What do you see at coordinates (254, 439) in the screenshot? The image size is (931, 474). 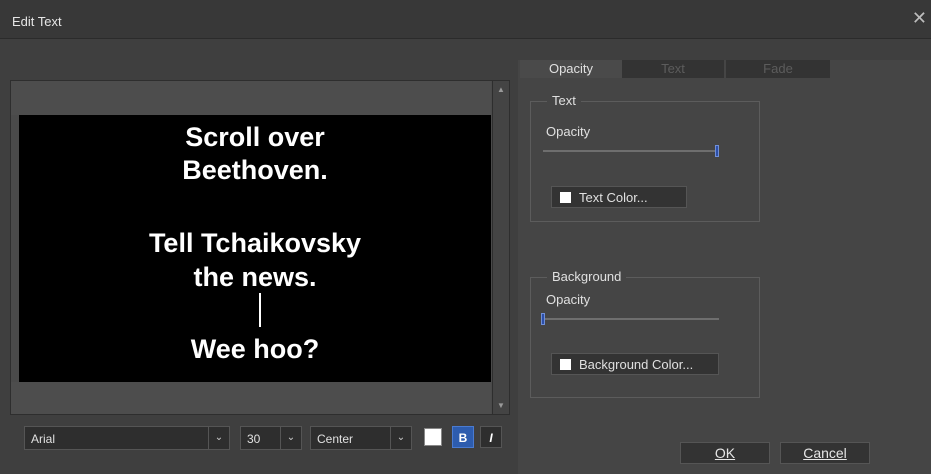 I see `size-value: 30` at bounding box center [254, 439].